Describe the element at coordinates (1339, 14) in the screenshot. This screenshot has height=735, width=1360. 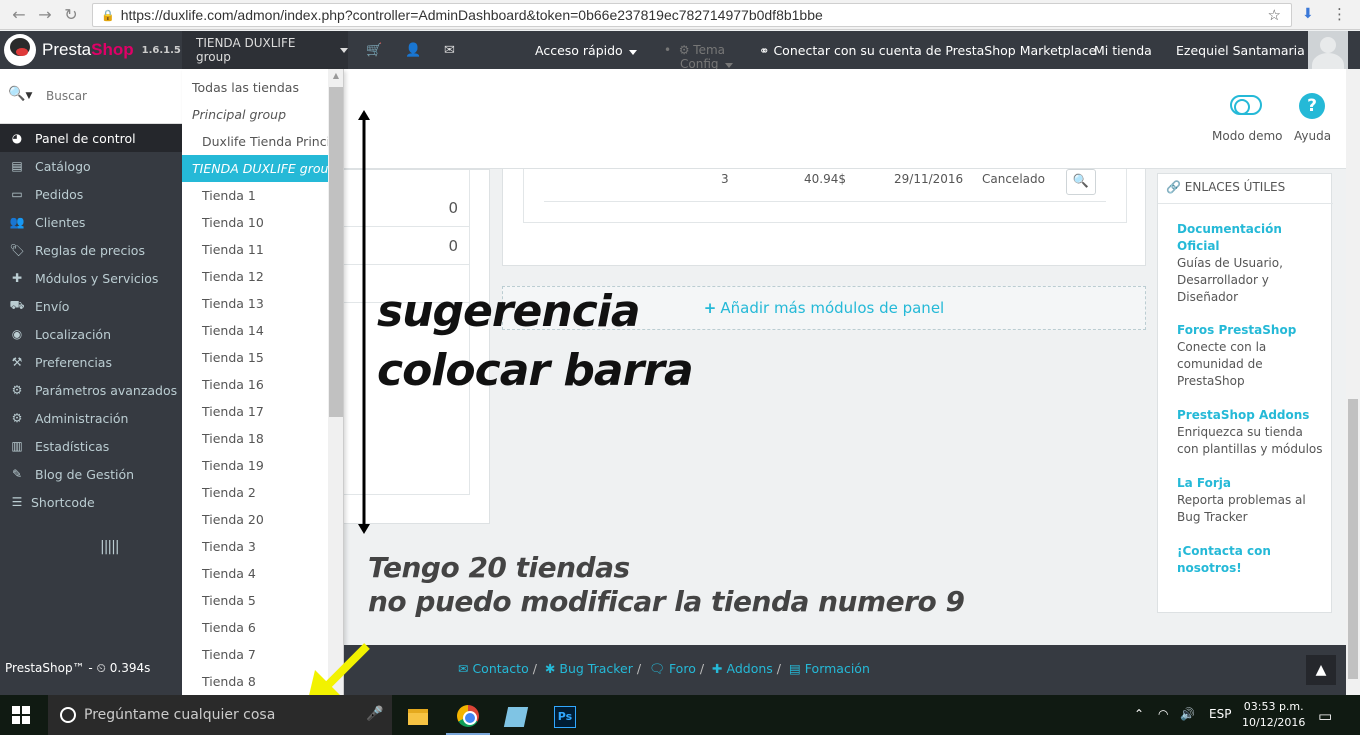
I see `browser-menu-icon: ⋮` at that location.